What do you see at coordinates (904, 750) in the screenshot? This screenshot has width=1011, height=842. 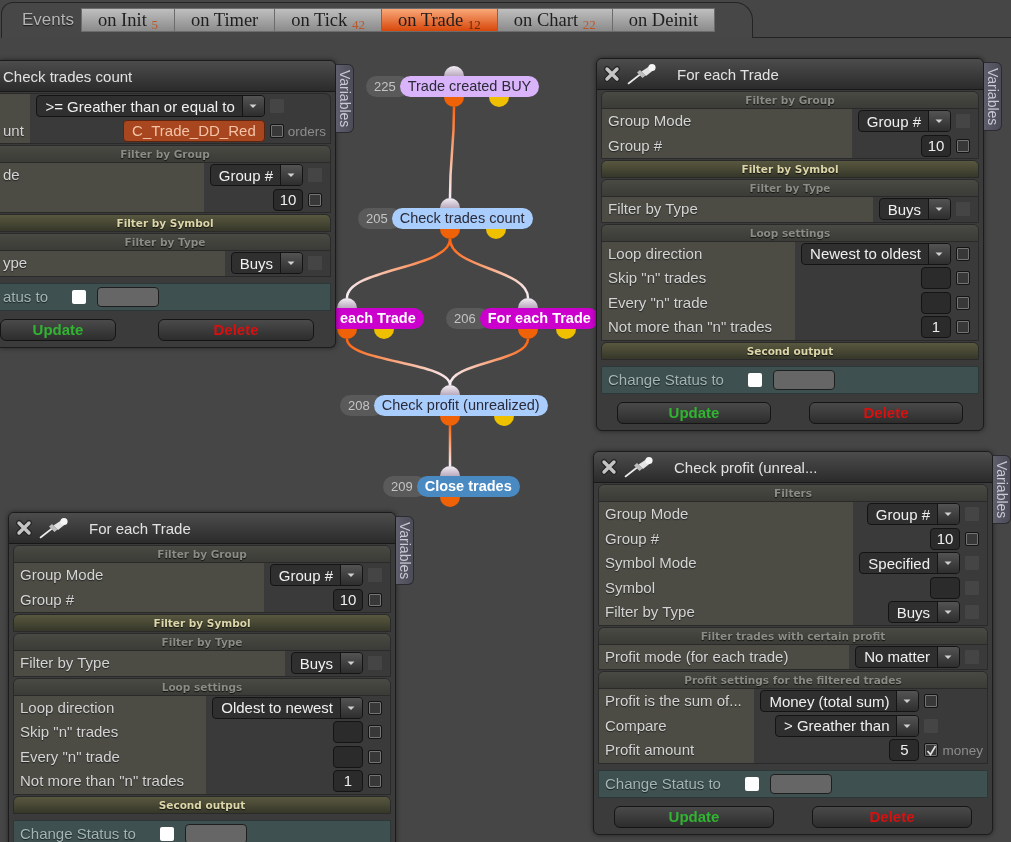 I see `input-field: 5` at bounding box center [904, 750].